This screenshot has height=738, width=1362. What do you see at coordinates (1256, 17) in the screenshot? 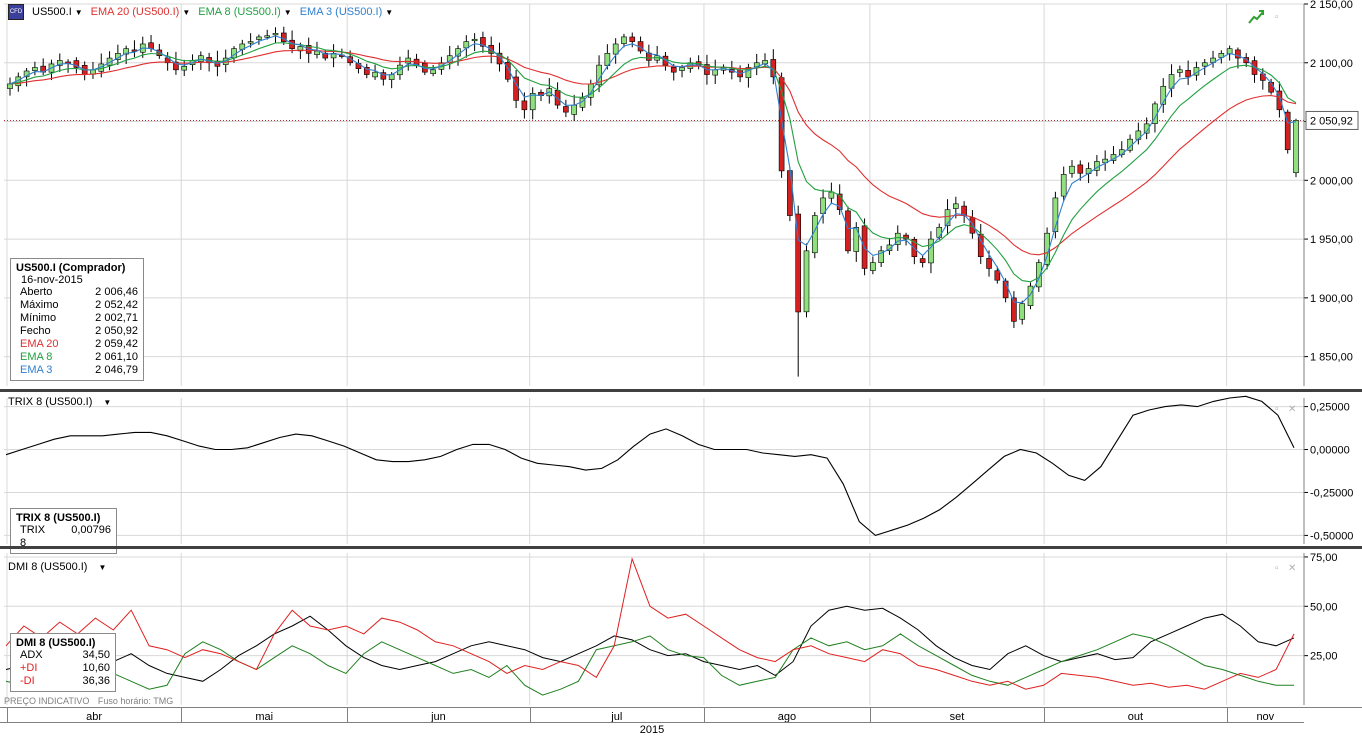
I see `trend-arrow-icon` at bounding box center [1256, 17].